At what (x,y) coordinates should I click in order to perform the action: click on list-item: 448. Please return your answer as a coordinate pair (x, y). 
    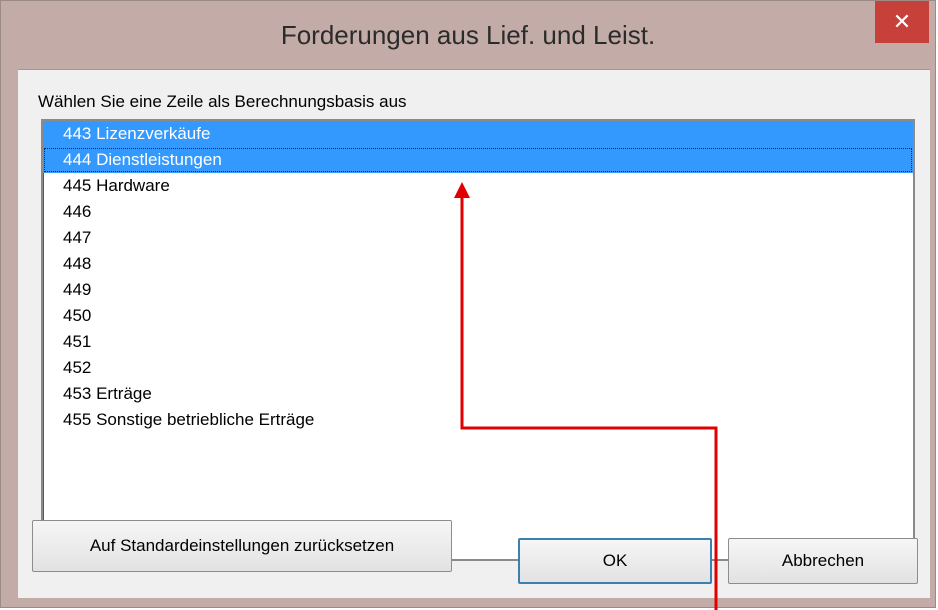
    Looking at the image, I should click on (478, 264).